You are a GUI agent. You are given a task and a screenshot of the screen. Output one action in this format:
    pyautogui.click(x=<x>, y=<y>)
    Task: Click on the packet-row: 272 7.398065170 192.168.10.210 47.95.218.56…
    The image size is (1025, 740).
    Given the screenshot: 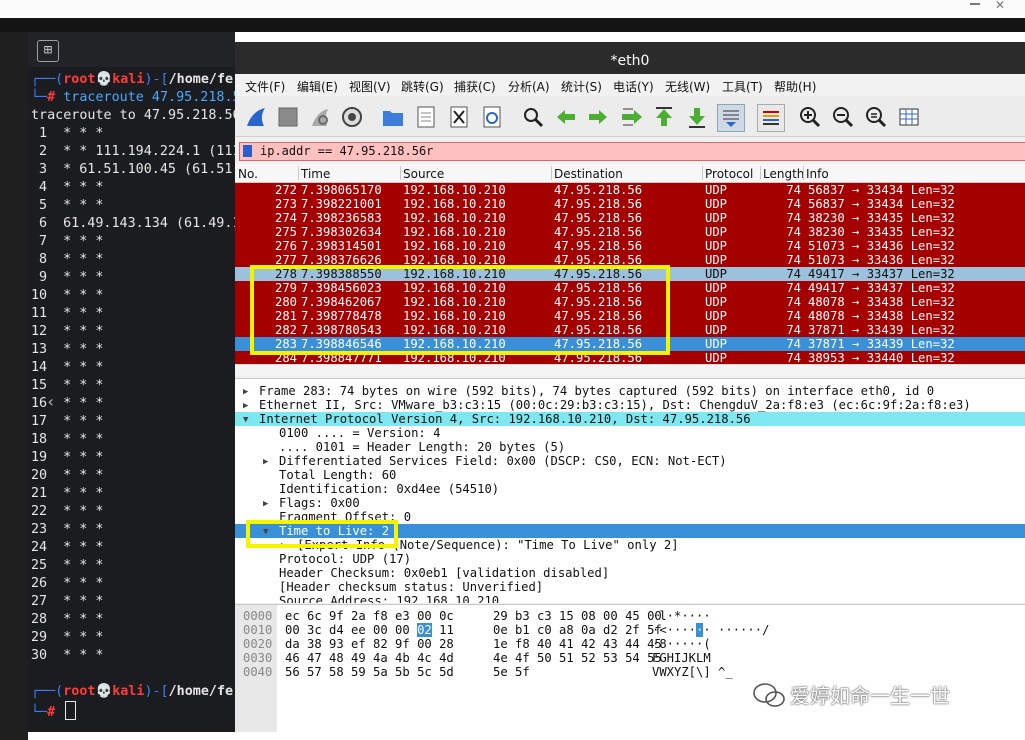 What is the action you would take?
    pyautogui.click(x=630, y=190)
    